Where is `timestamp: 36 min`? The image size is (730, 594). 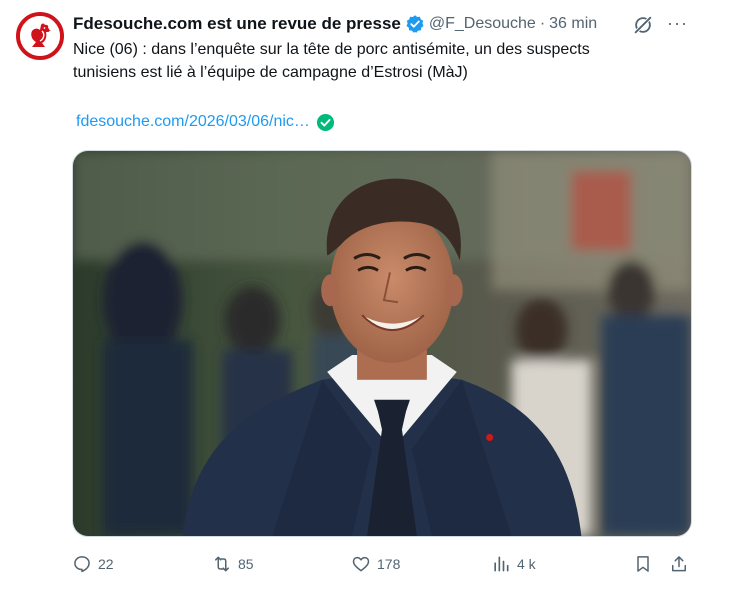
timestamp: 36 min is located at coordinates (573, 24).